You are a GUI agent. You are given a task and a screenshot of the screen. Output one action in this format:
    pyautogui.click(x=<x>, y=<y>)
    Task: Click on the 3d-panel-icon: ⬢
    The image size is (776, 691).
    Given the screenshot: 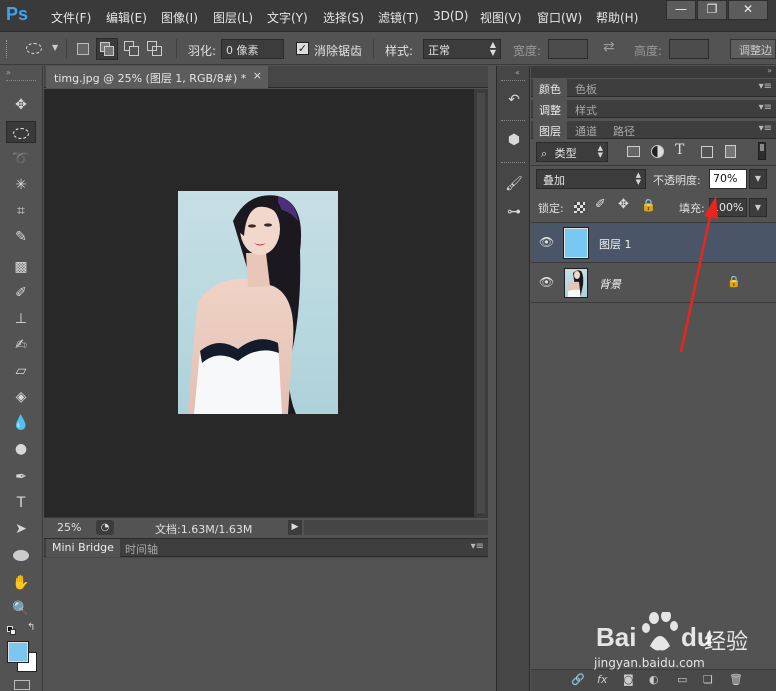 What is the action you would take?
    pyautogui.click(x=514, y=140)
    